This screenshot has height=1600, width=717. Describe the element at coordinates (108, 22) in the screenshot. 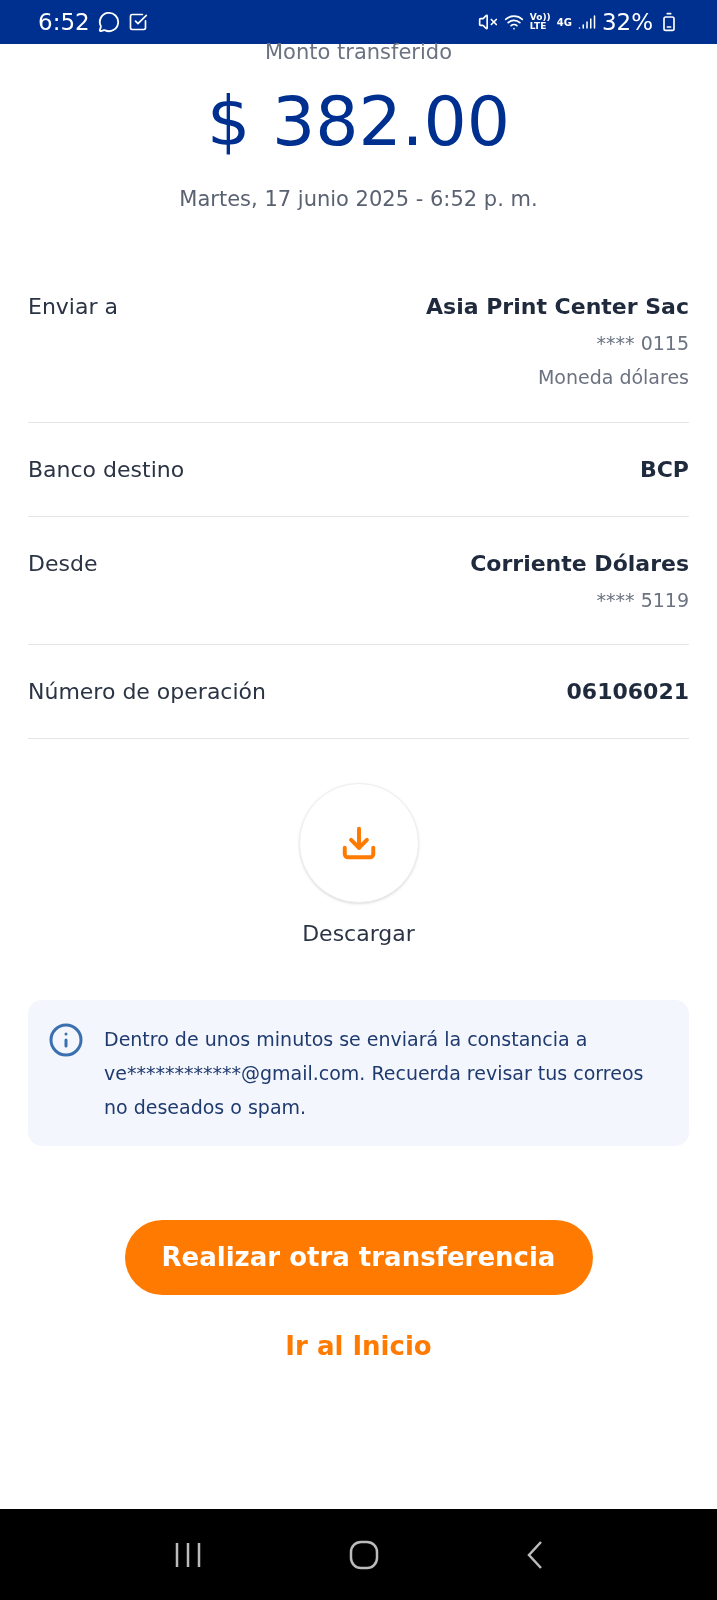

I see `chat-icon` at that location.